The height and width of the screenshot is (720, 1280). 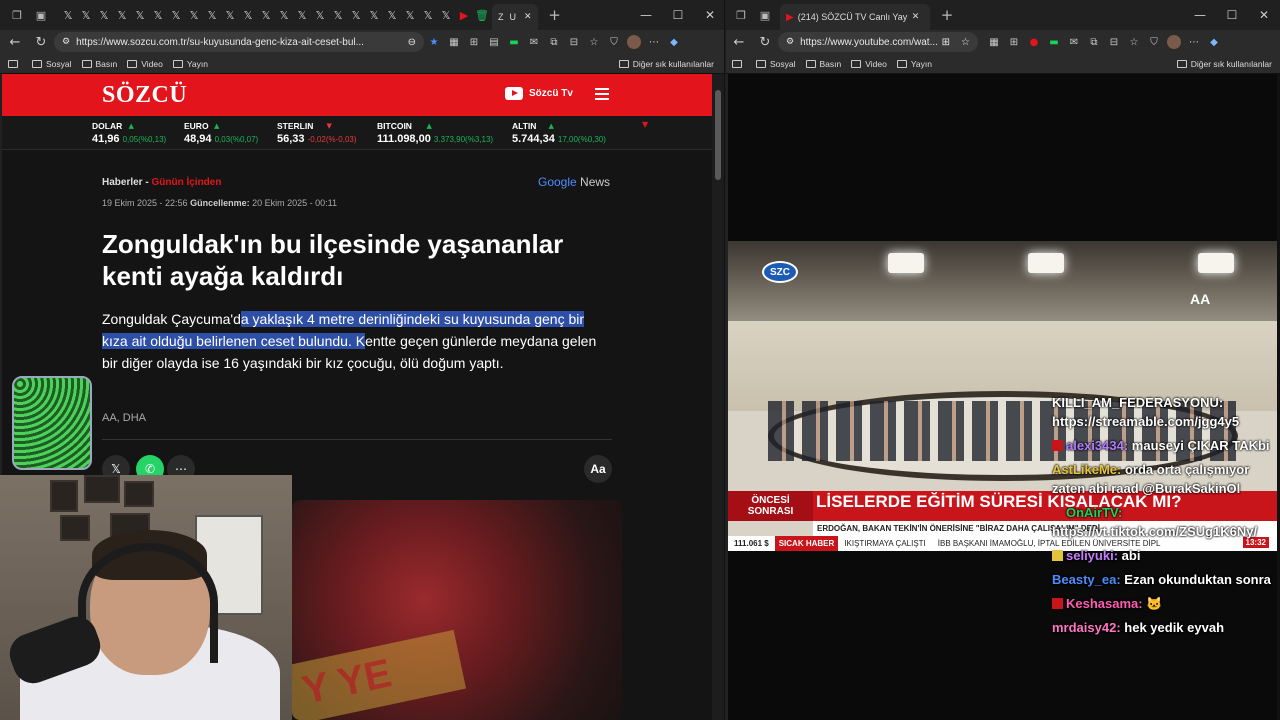 I want to click on google-news-link: Google News, so click(x=574, y=182).